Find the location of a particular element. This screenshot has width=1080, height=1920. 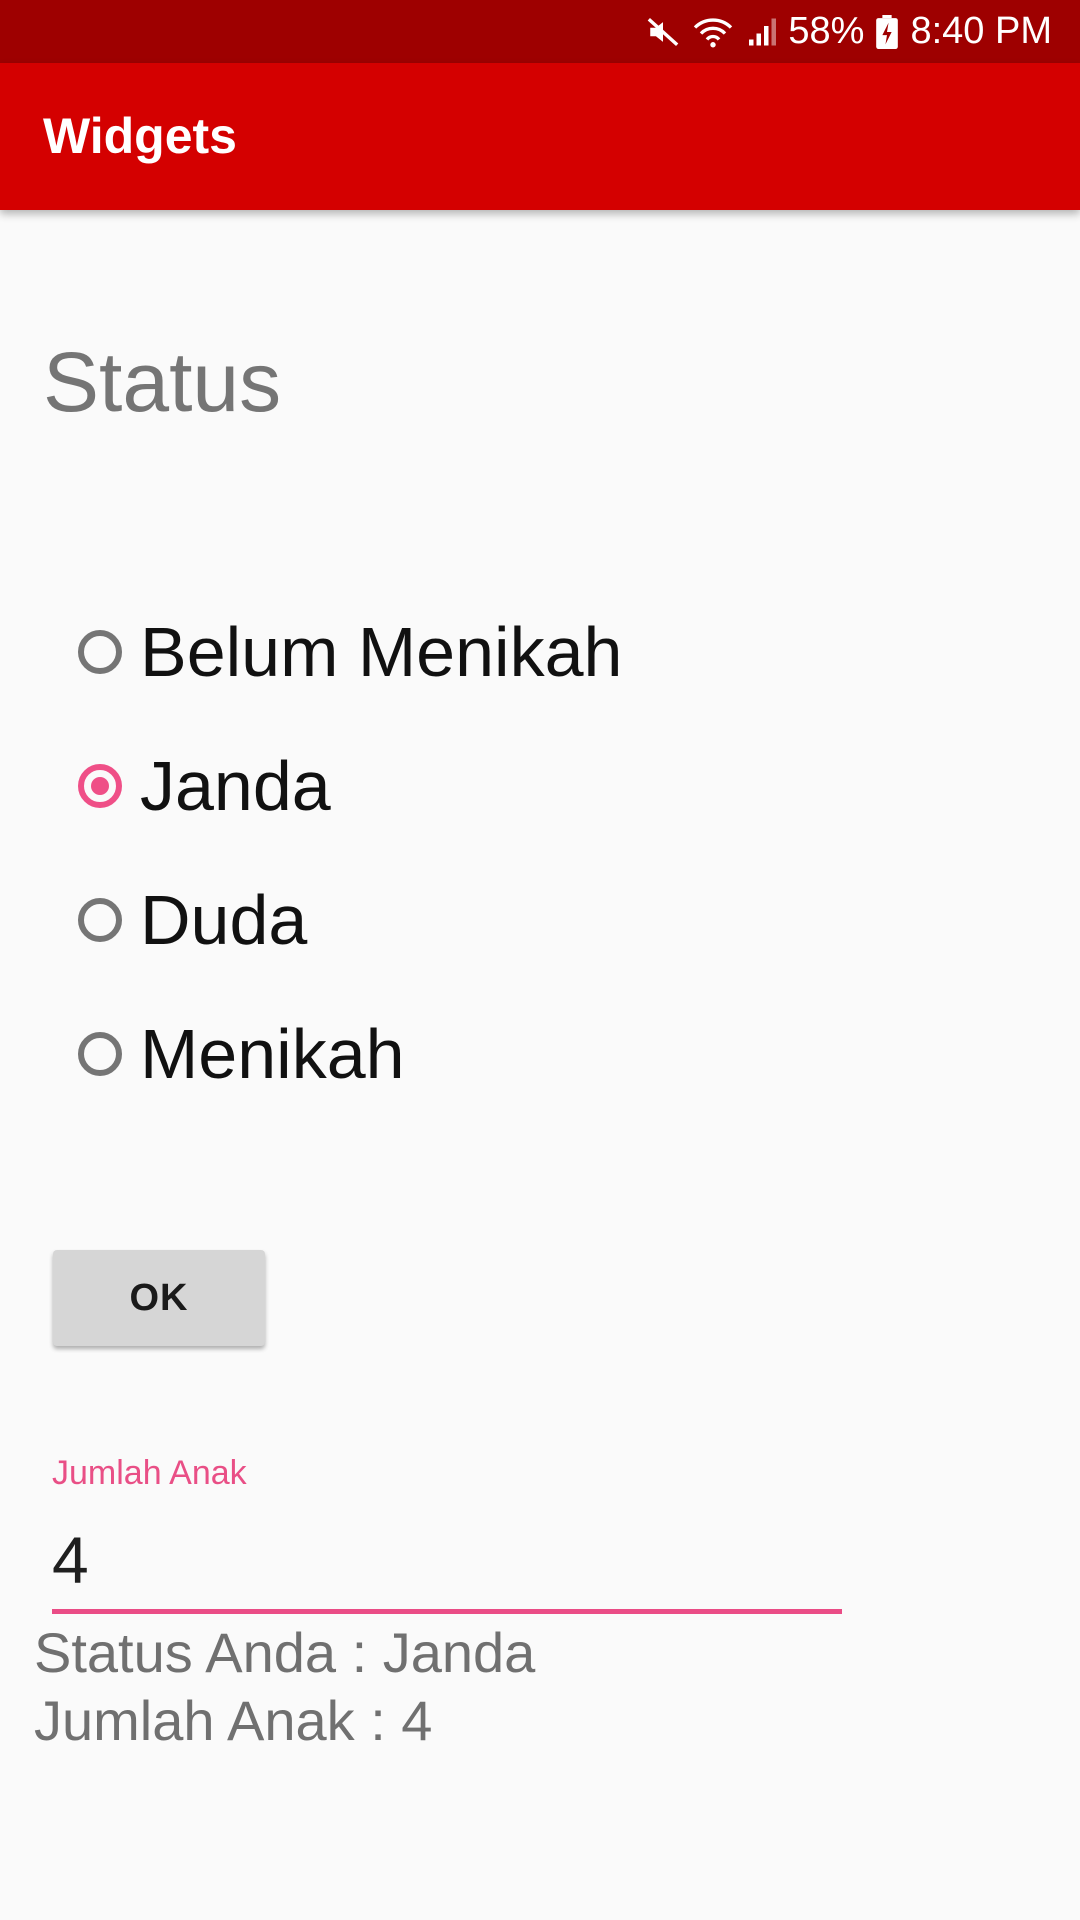

radio-menikah: Menikah is located at coordinates (350, 1054).